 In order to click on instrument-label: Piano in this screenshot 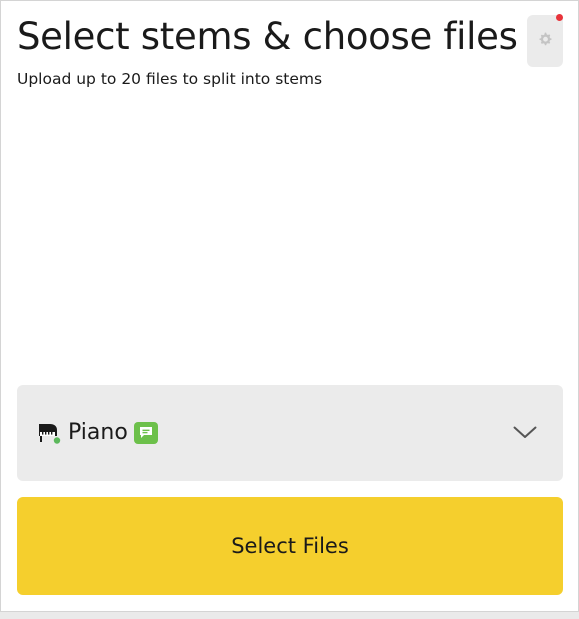, I will do `click(98, 432)`.